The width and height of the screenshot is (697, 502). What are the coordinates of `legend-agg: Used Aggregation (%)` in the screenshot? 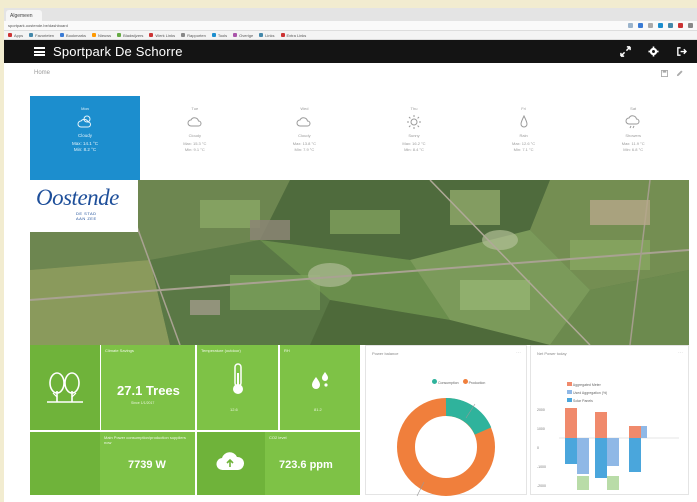 It's located at (587, 392).